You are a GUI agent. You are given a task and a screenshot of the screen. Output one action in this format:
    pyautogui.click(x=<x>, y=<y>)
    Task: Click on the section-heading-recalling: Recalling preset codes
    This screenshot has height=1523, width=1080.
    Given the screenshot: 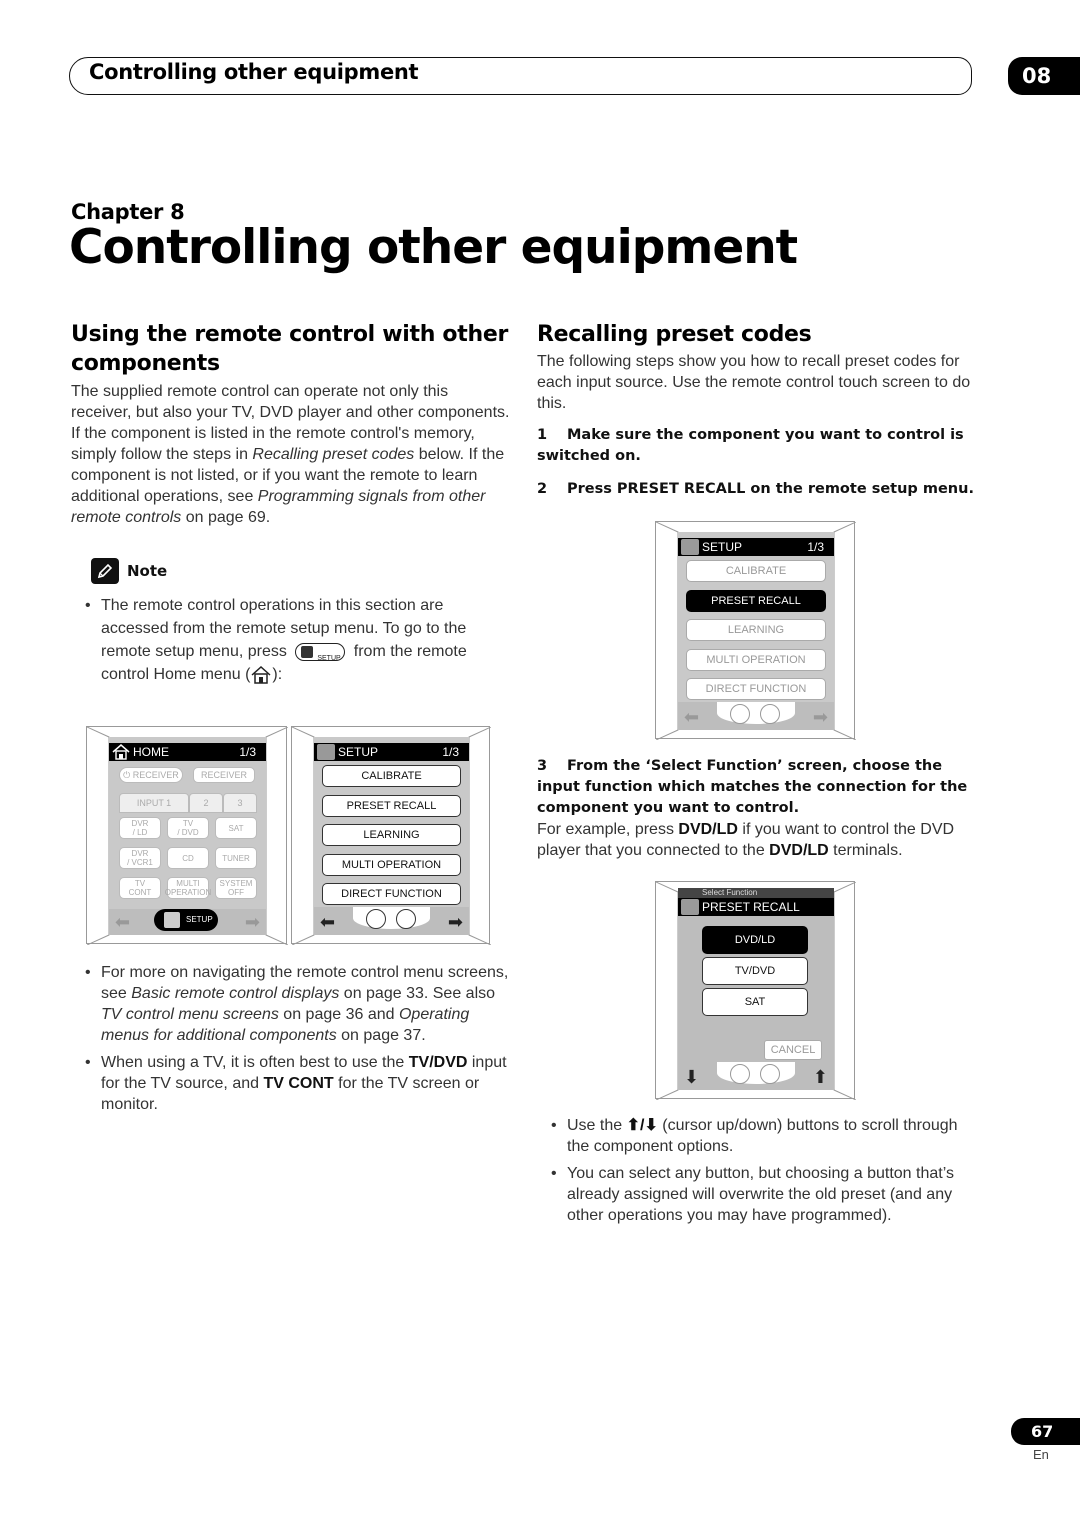 What is the action you would take?
    pyautogui.click(x=674, y=334)
    